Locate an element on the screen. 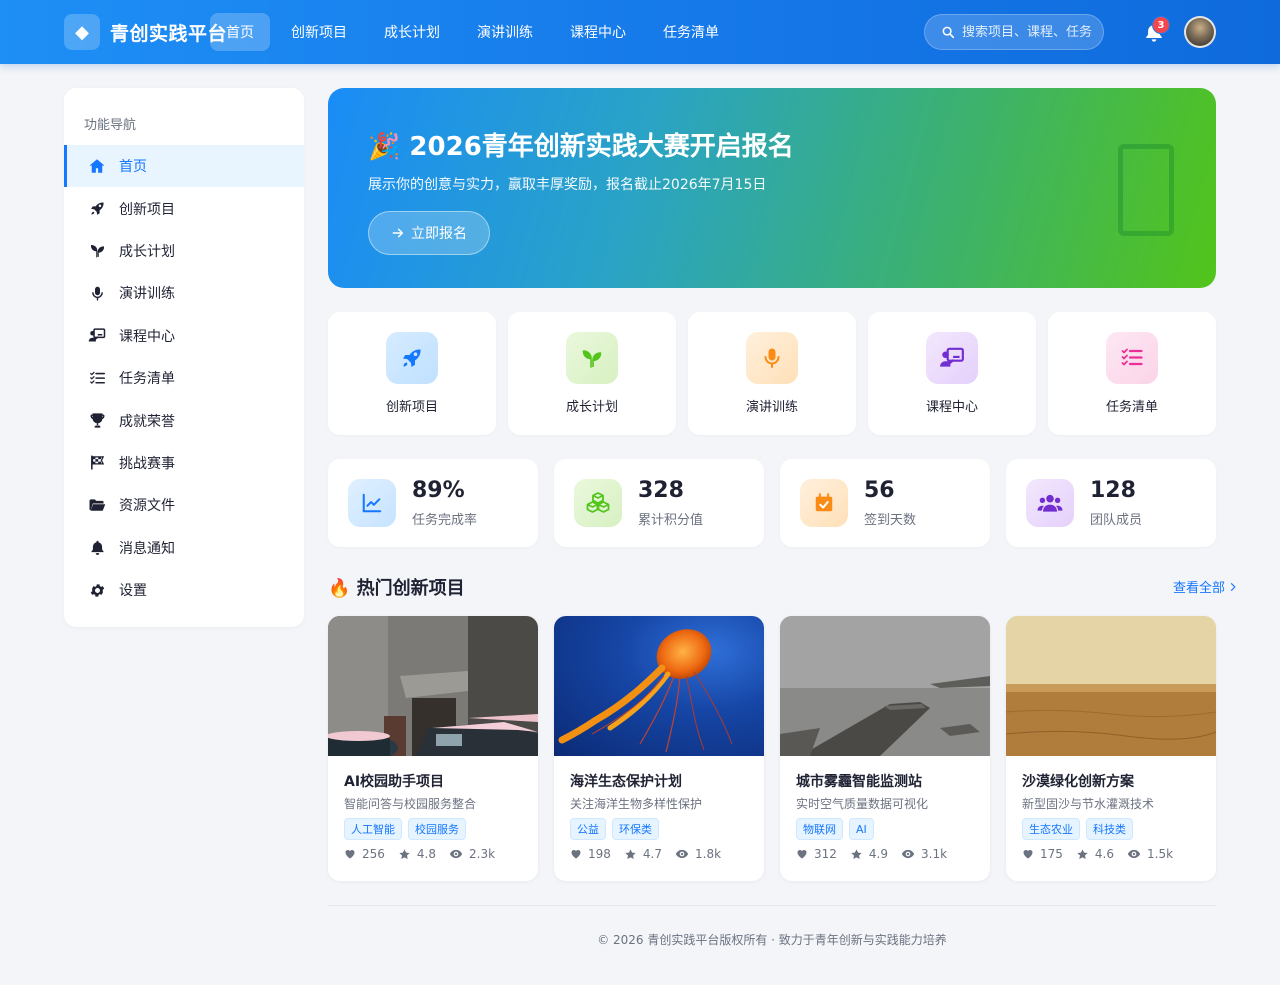  nav-item-projects: 创新项目 is located at coordinates (319, 32).